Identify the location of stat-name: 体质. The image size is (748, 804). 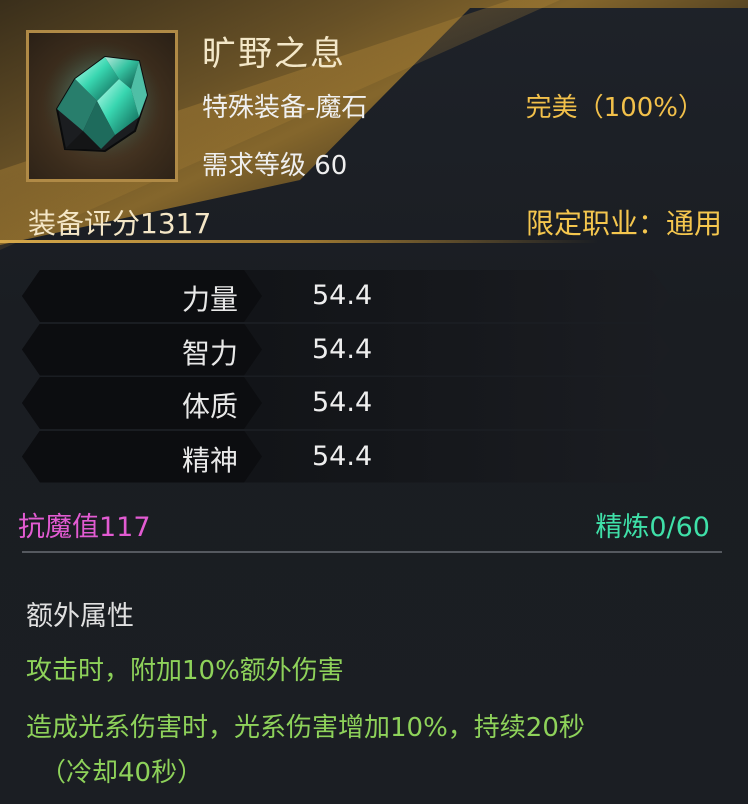
(209, 406).